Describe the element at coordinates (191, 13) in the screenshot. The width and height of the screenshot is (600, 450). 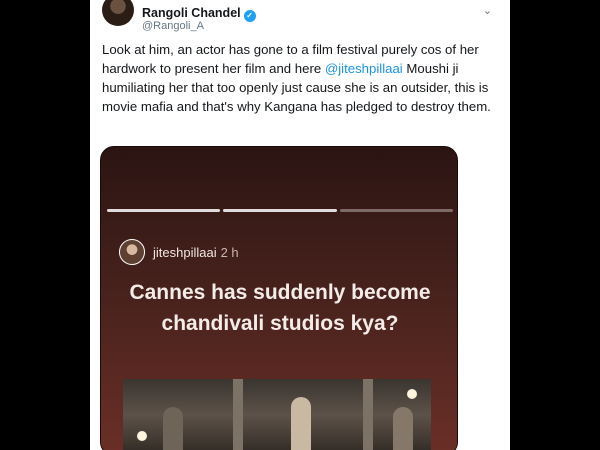
I see `author-name: Rangoli Chandel` at that location.